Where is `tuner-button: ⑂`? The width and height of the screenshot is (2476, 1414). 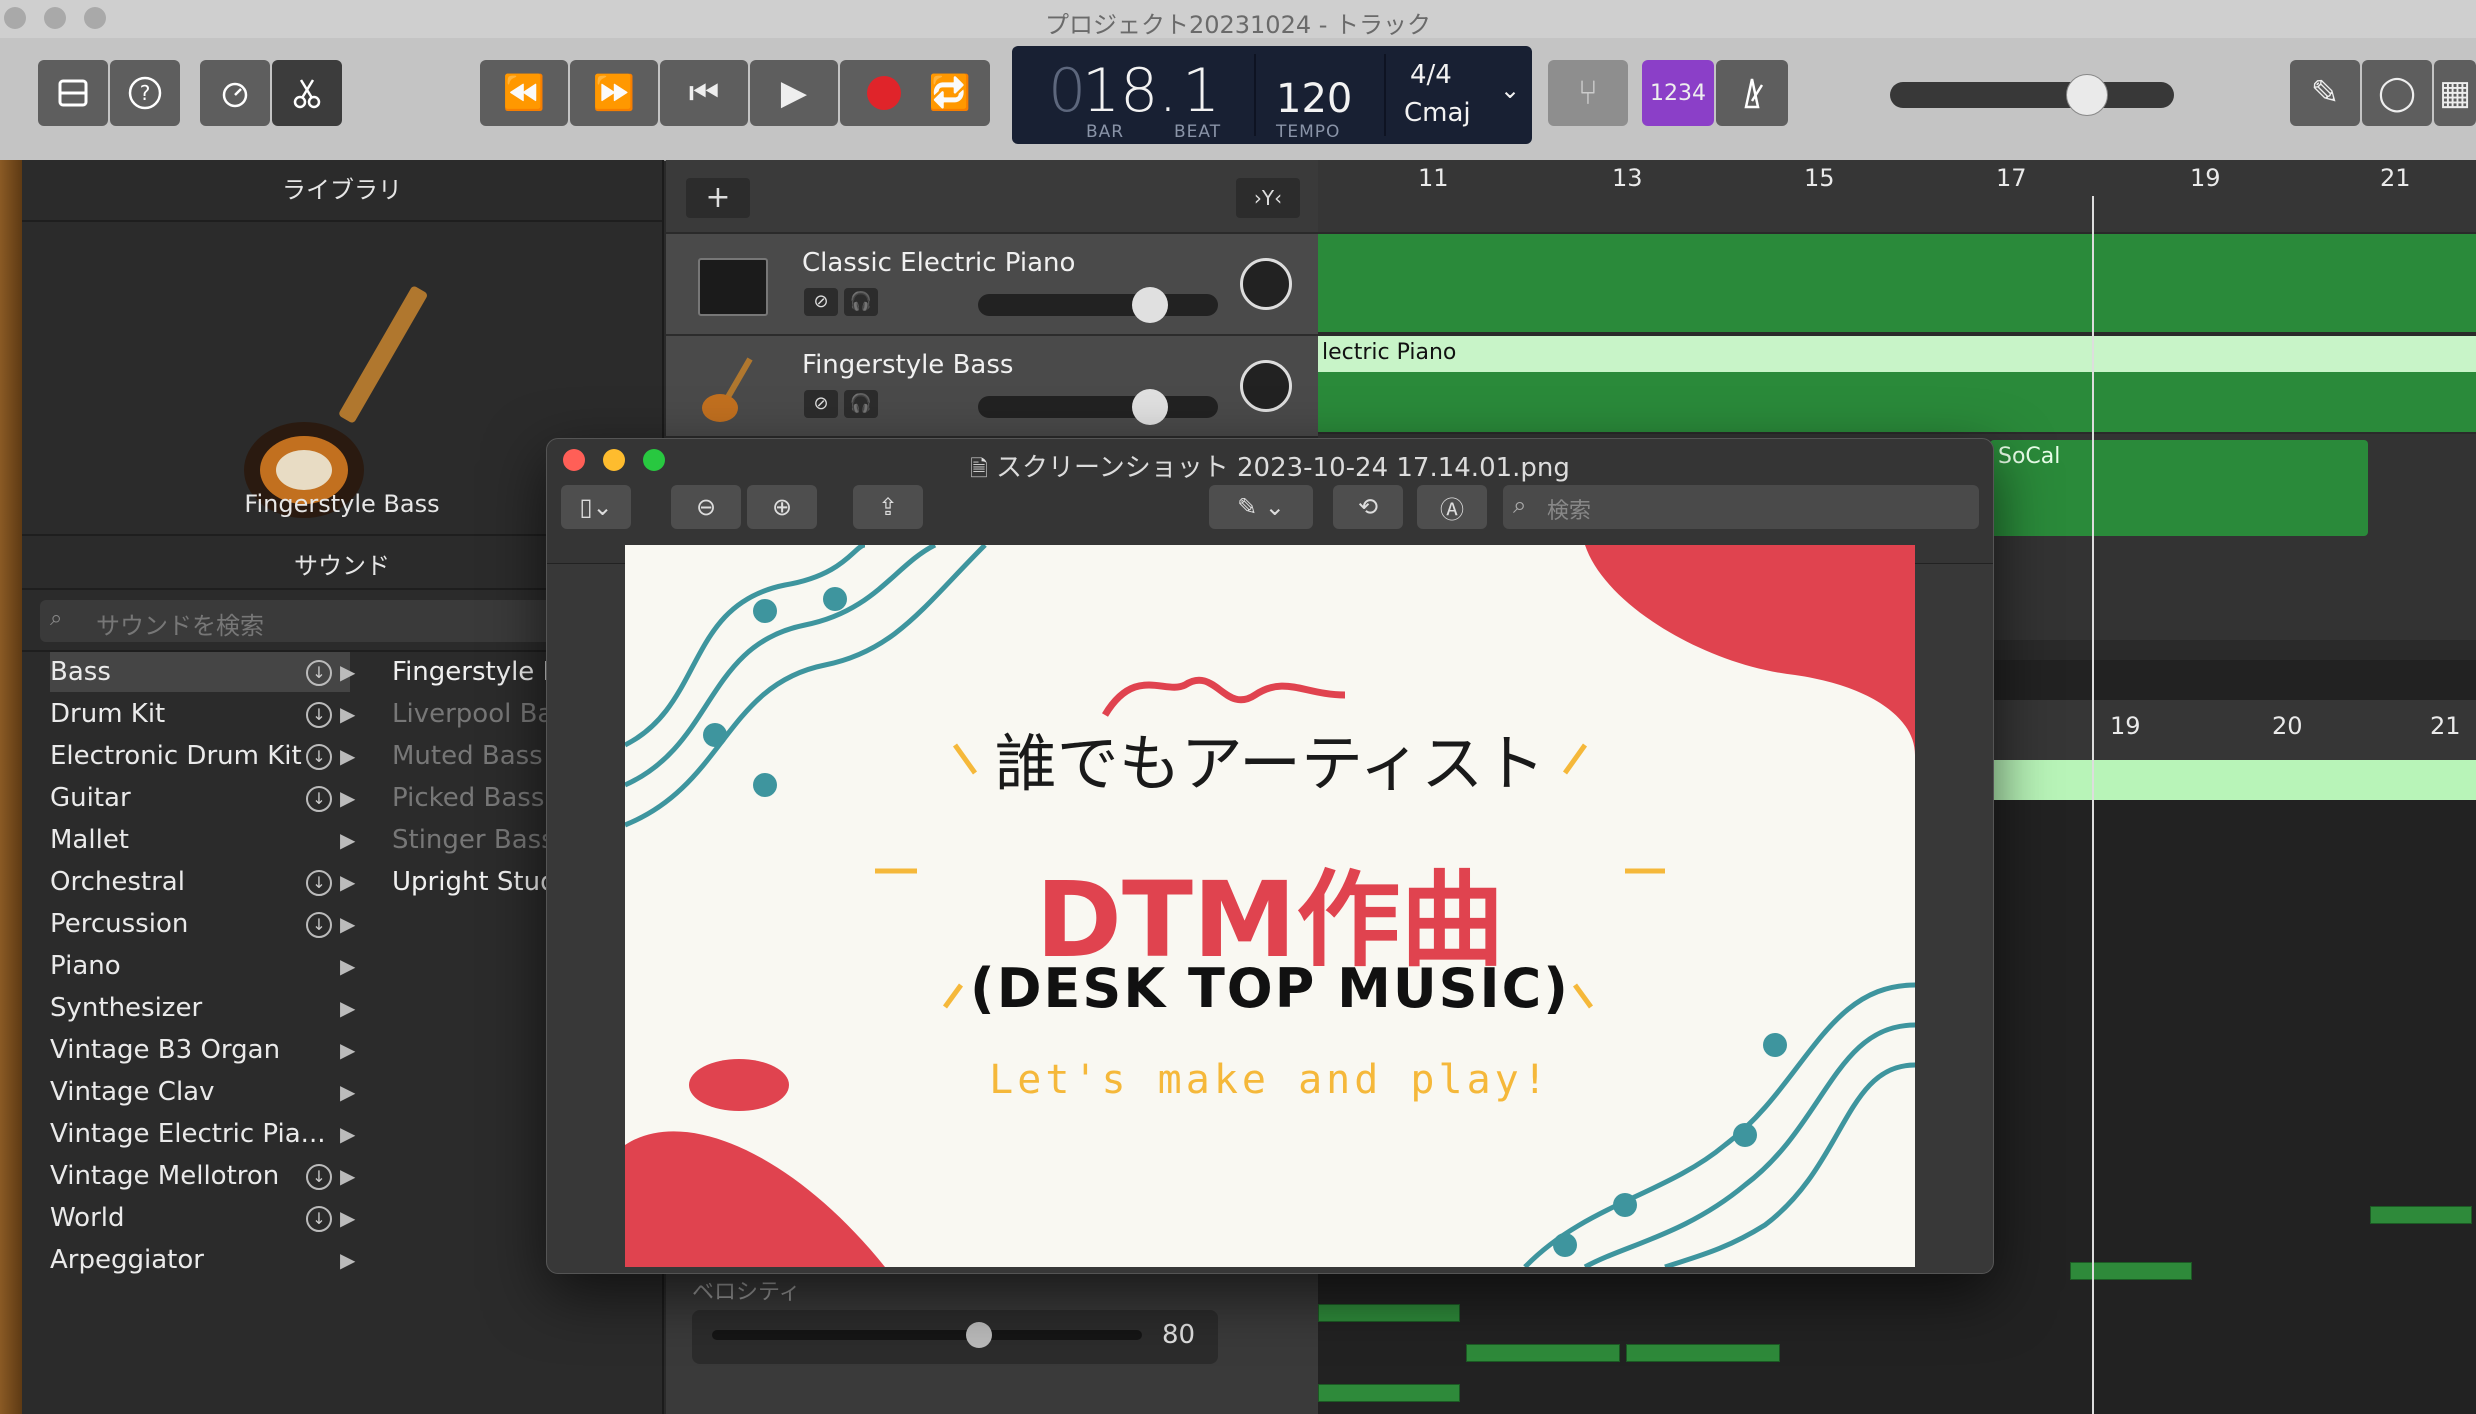
tuner-button: ⑂ is located at coordinates (1588, 93).